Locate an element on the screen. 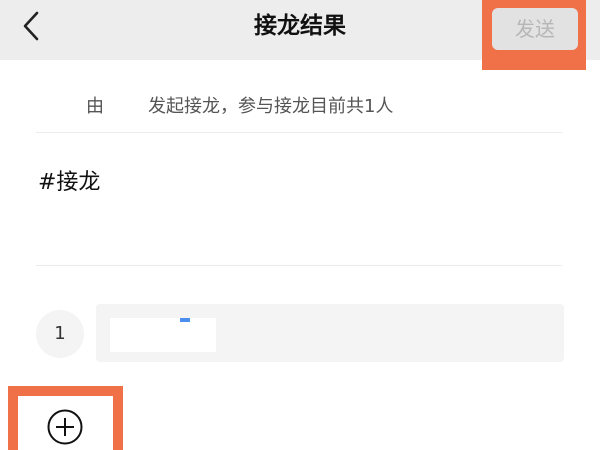 This screenshot has height=450, width=600. initiator-info: 由 发起接龙，参与接龙目前共1人 is located at coordinates (239, 105).